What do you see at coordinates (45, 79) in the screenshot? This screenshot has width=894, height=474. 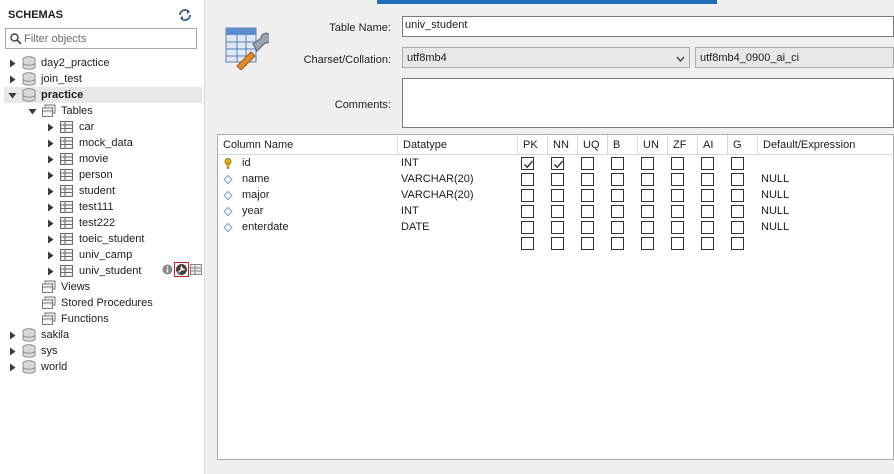 I see `schema-join_test: join_test` at bounding box center [45, 79].